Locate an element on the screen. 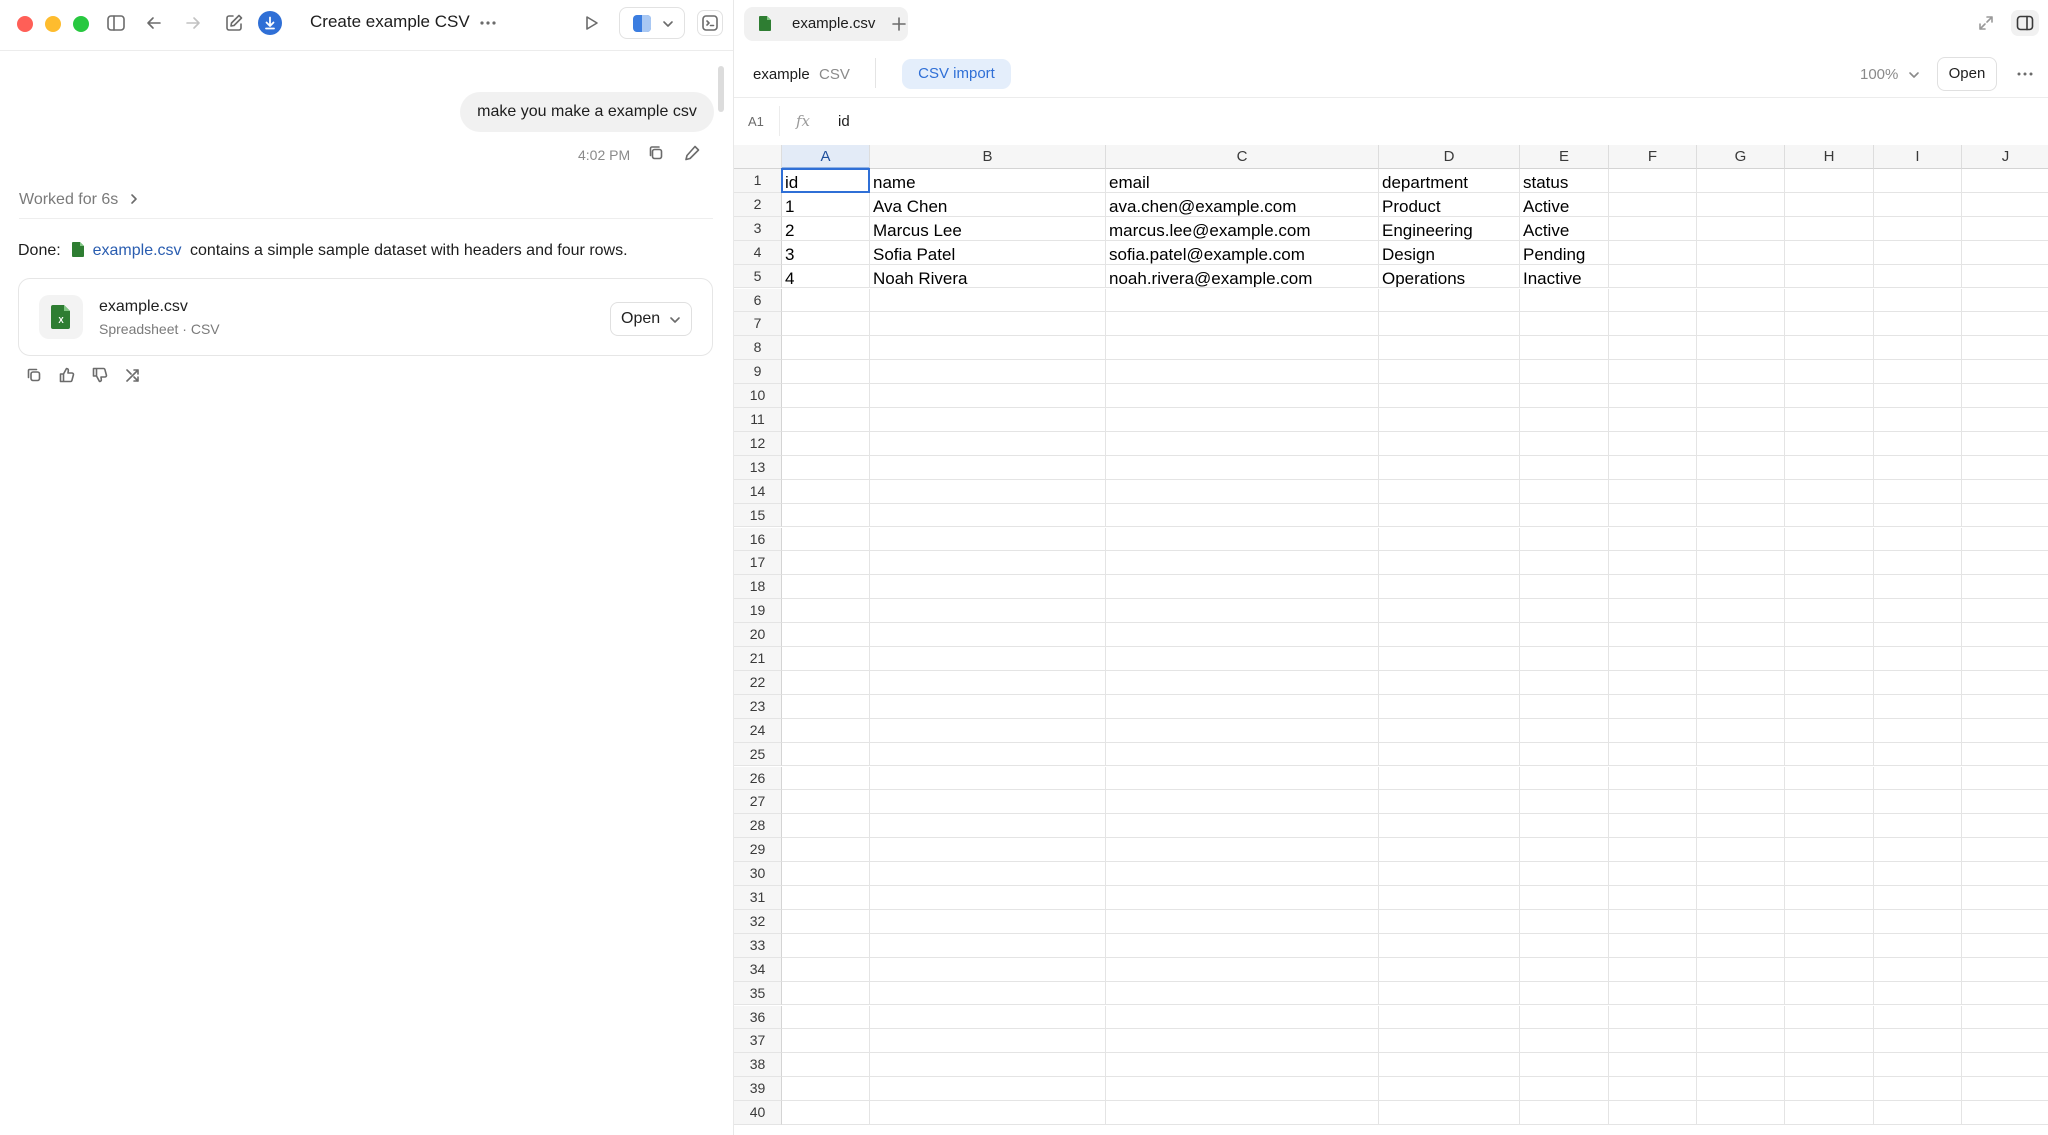 This screenshot has width=2048, height=1135. sidebar-toggle-icon is located at coordinates (116, 23).